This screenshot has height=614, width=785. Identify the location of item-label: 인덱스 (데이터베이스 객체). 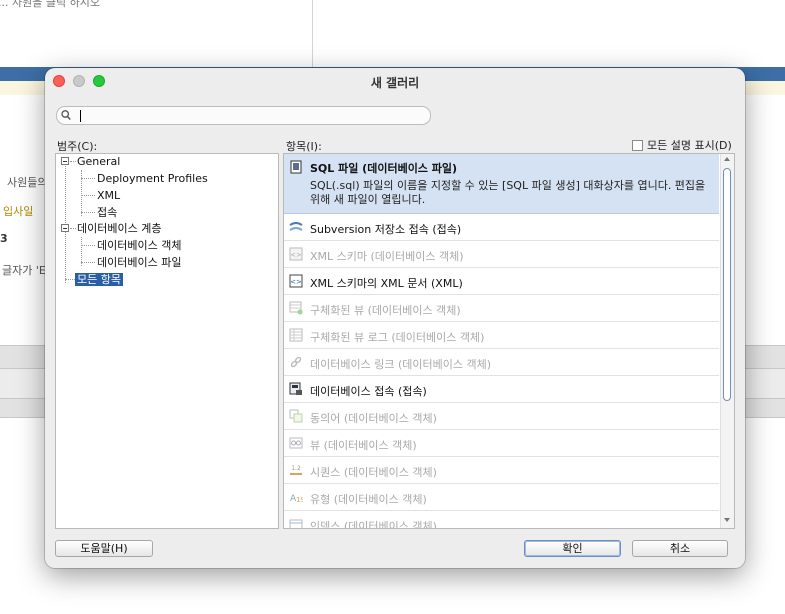
(373, 524).